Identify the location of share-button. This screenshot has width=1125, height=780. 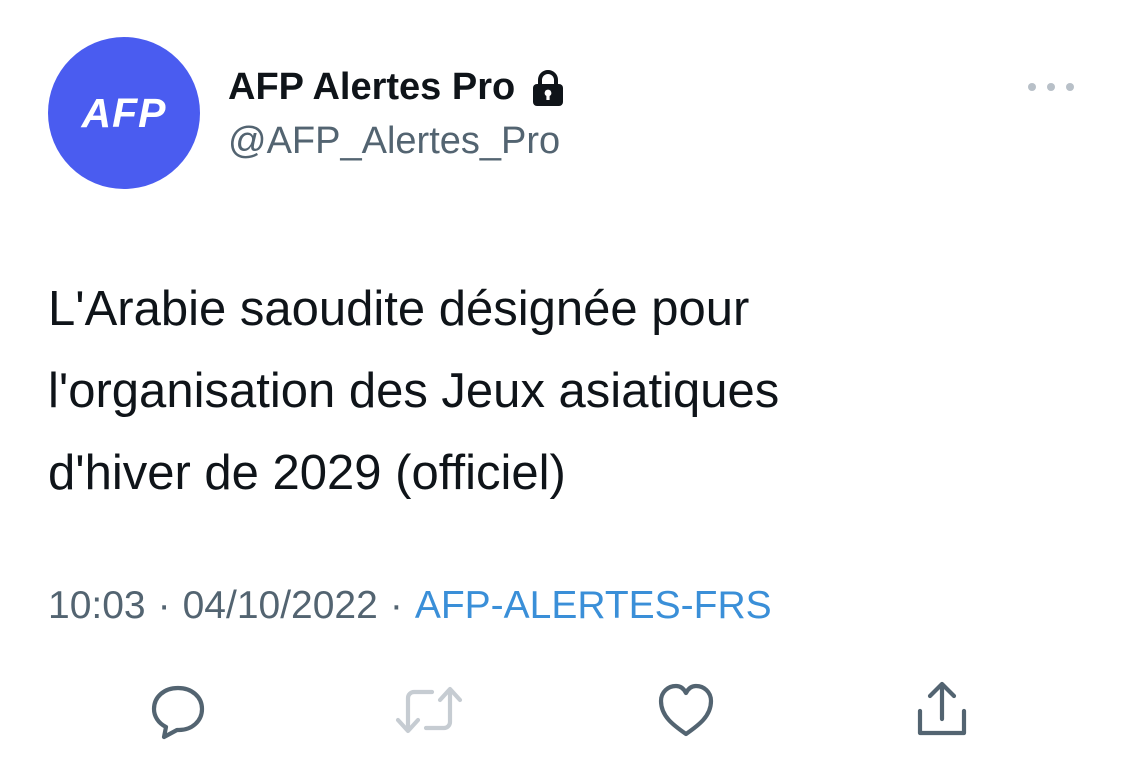
(942, 712).